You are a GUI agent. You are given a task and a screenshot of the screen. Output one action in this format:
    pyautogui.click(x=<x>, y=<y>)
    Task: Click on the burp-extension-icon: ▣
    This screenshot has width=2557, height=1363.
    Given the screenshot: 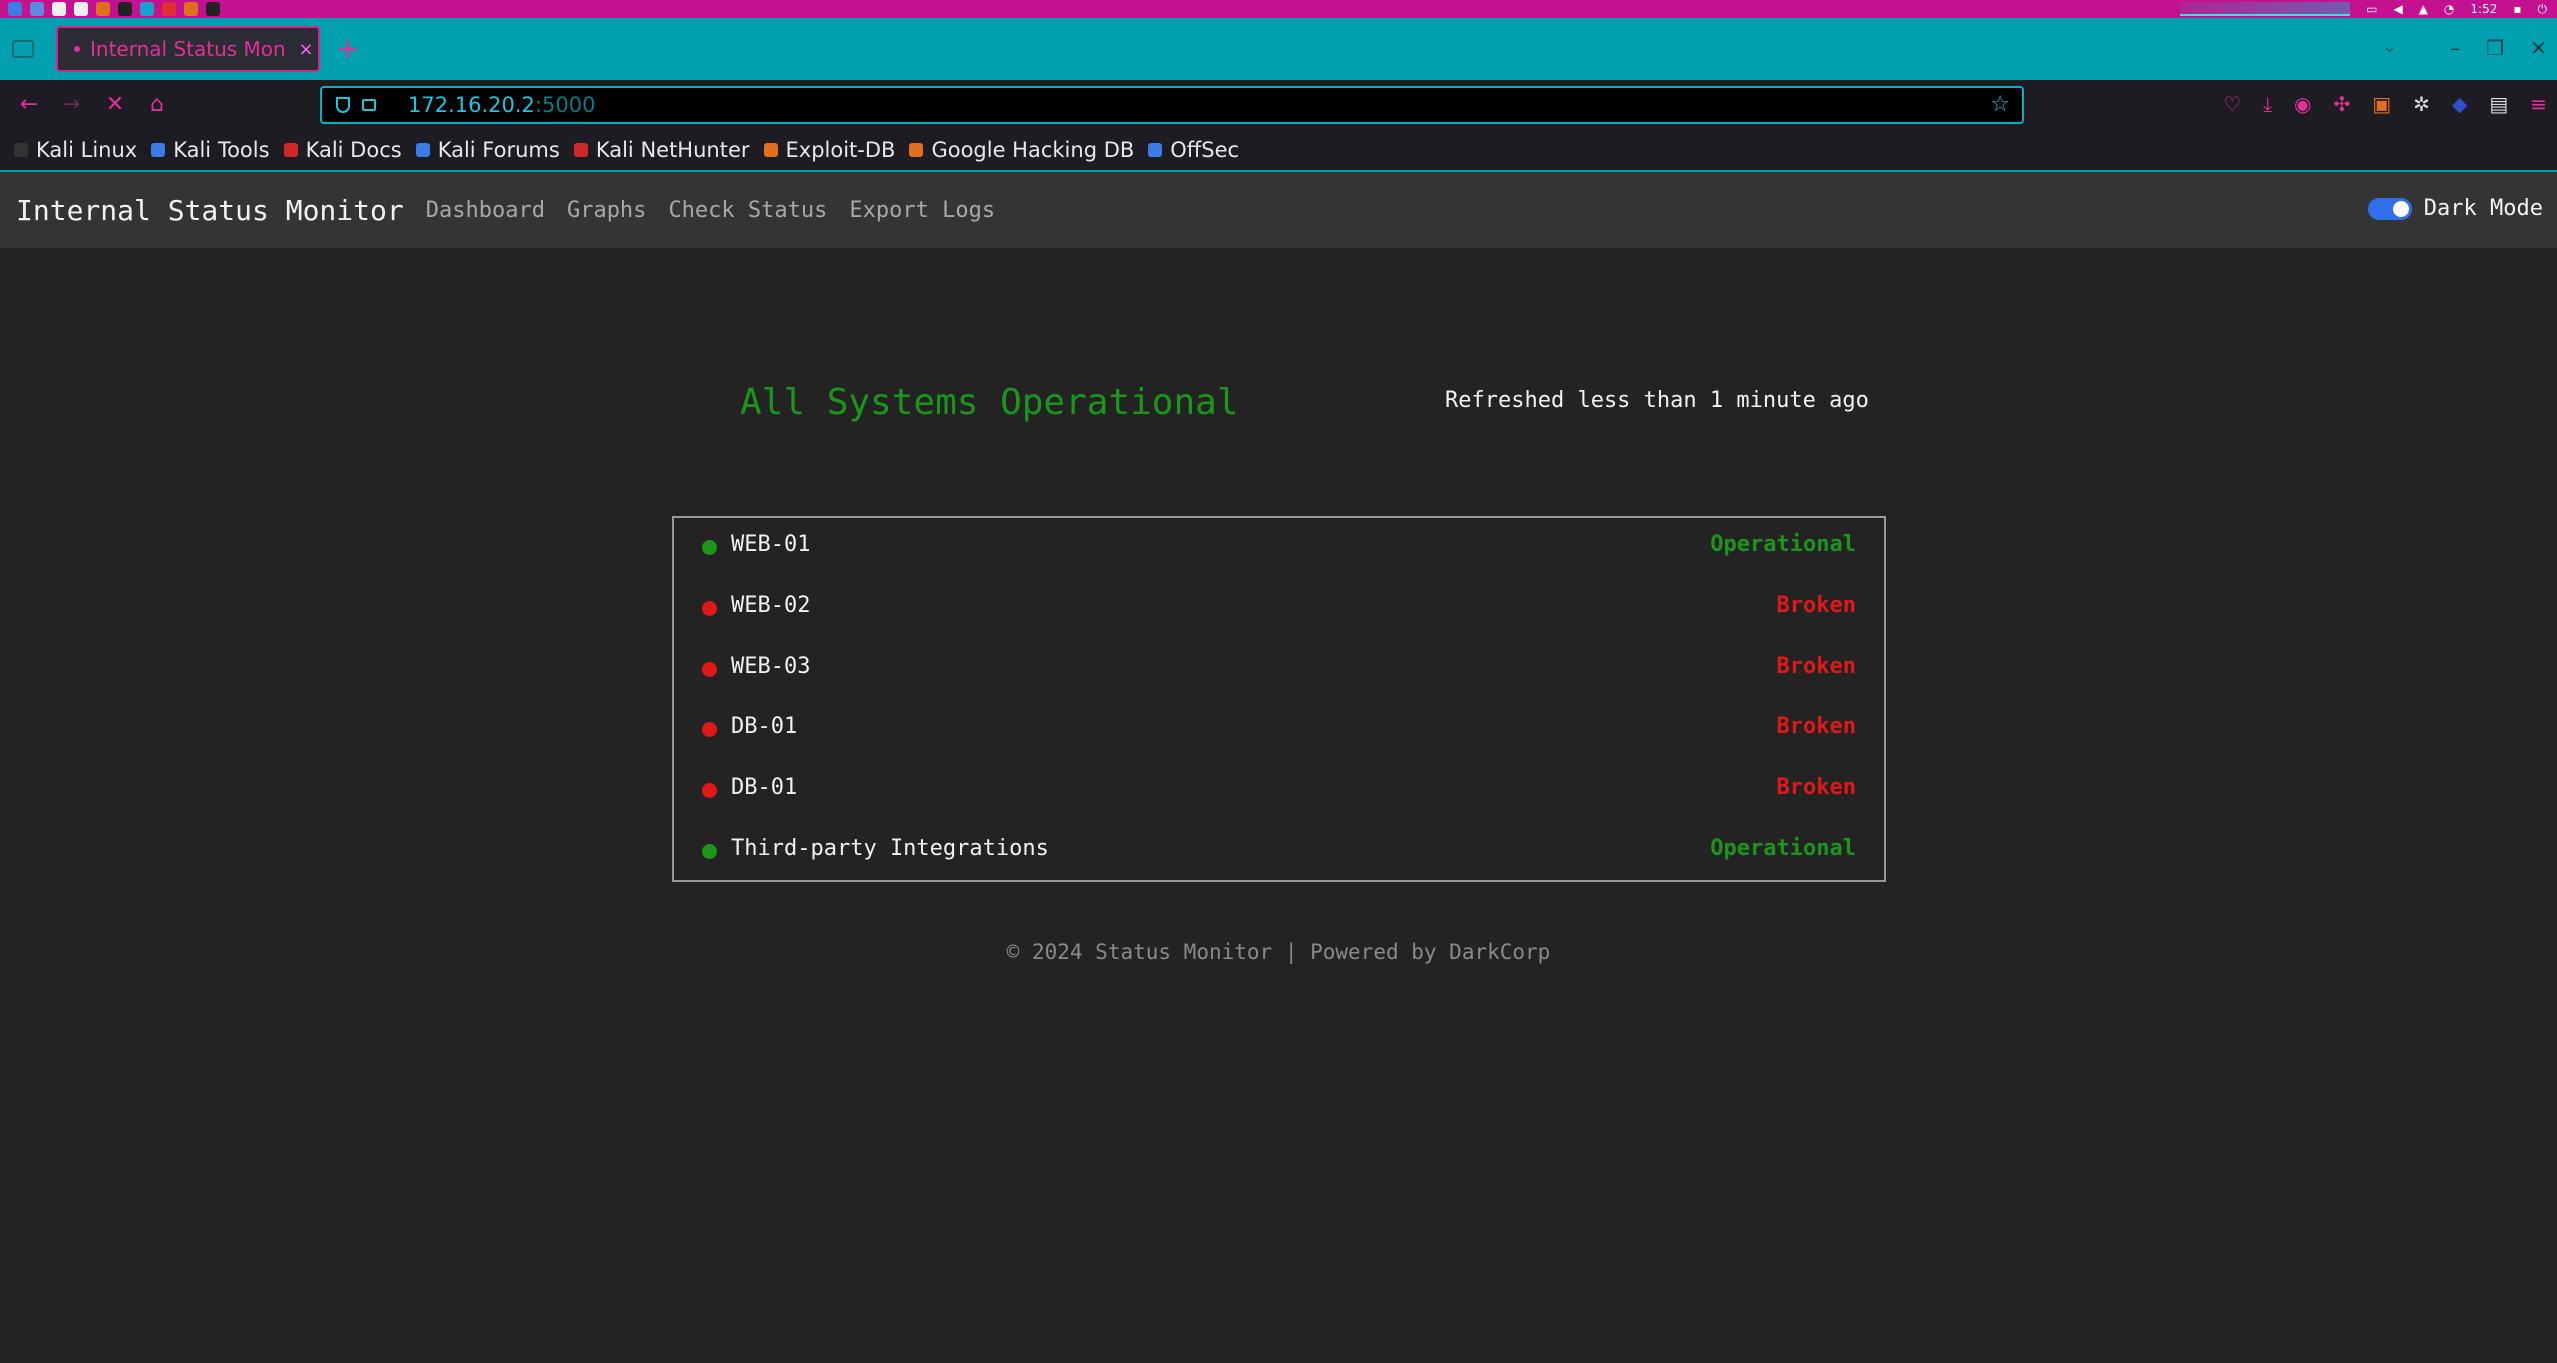 What is the action you would take?
    pyautogui.click(x=2381, y=104)
    